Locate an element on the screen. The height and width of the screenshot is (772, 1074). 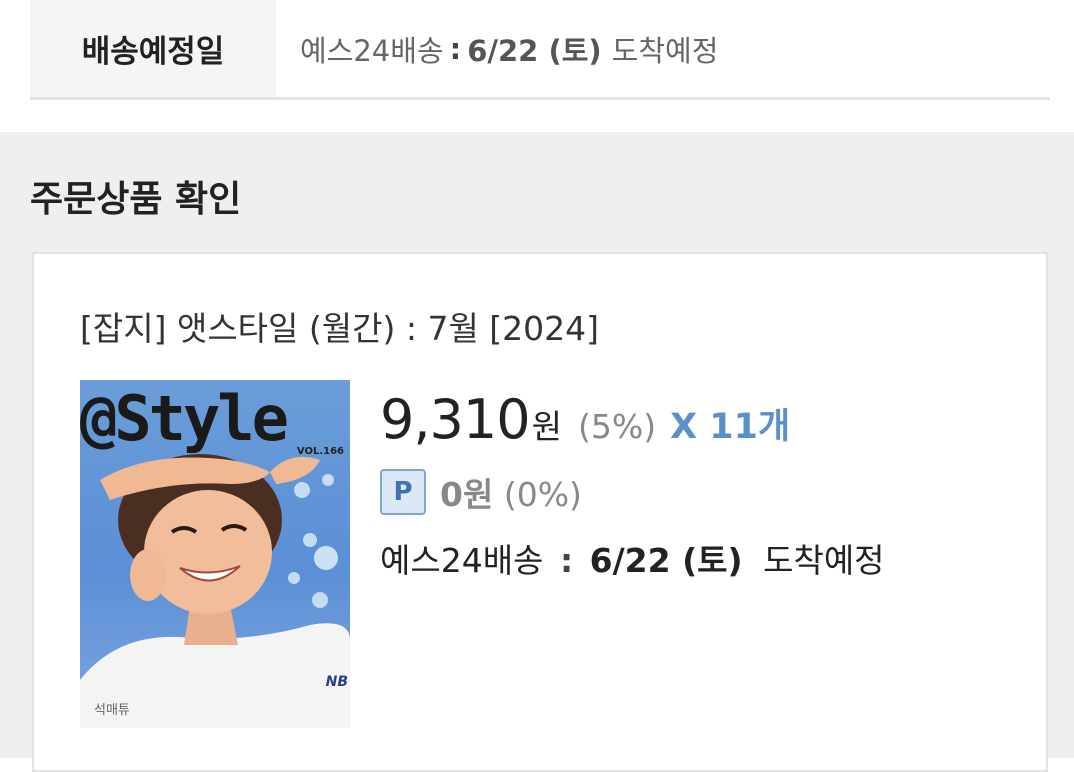
section-title: 주문상품 확인 is located at coordinates (136, 199).